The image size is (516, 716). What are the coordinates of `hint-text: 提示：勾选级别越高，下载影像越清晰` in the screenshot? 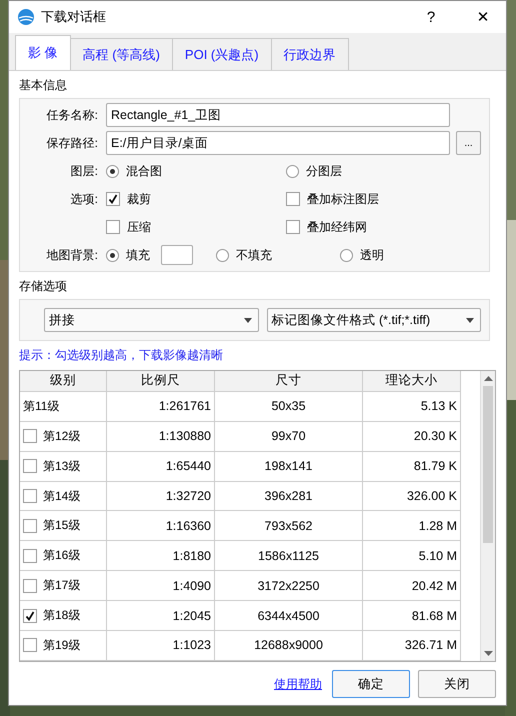 It's located at (121, 355).